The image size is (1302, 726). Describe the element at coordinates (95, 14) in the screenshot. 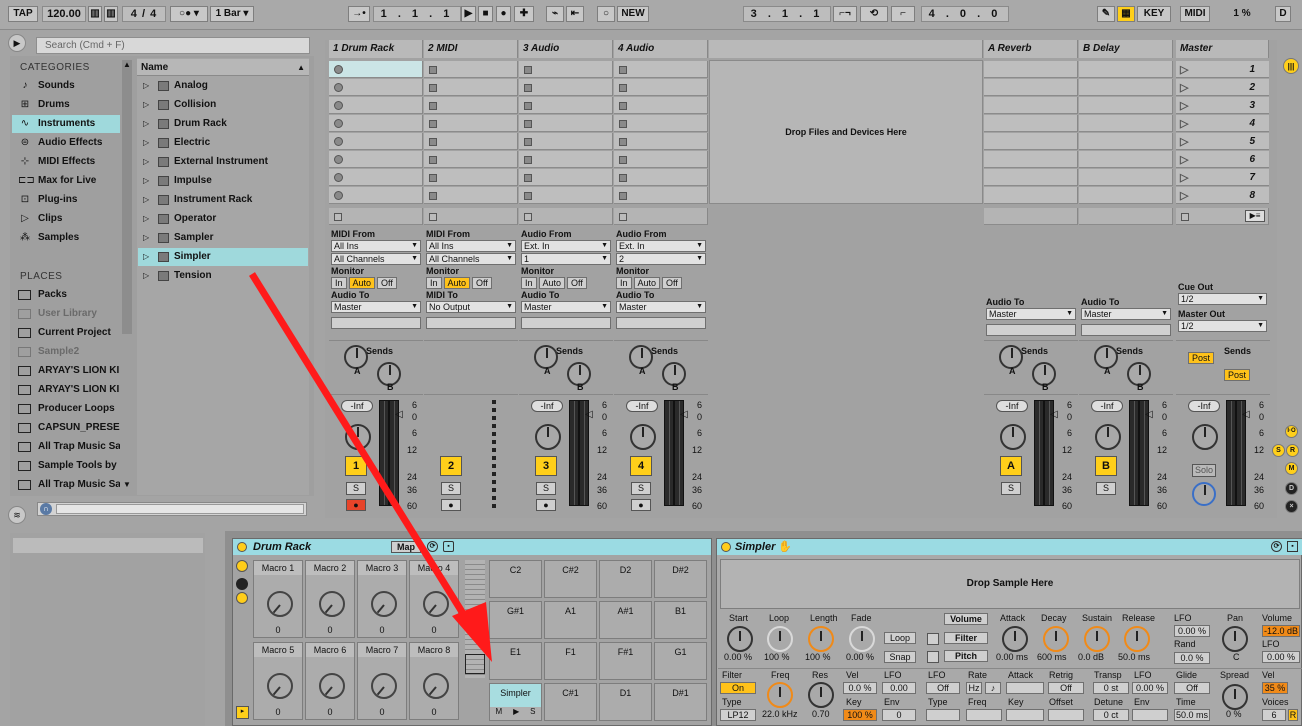

I see `nudge-down-icon: ▥` at that location.